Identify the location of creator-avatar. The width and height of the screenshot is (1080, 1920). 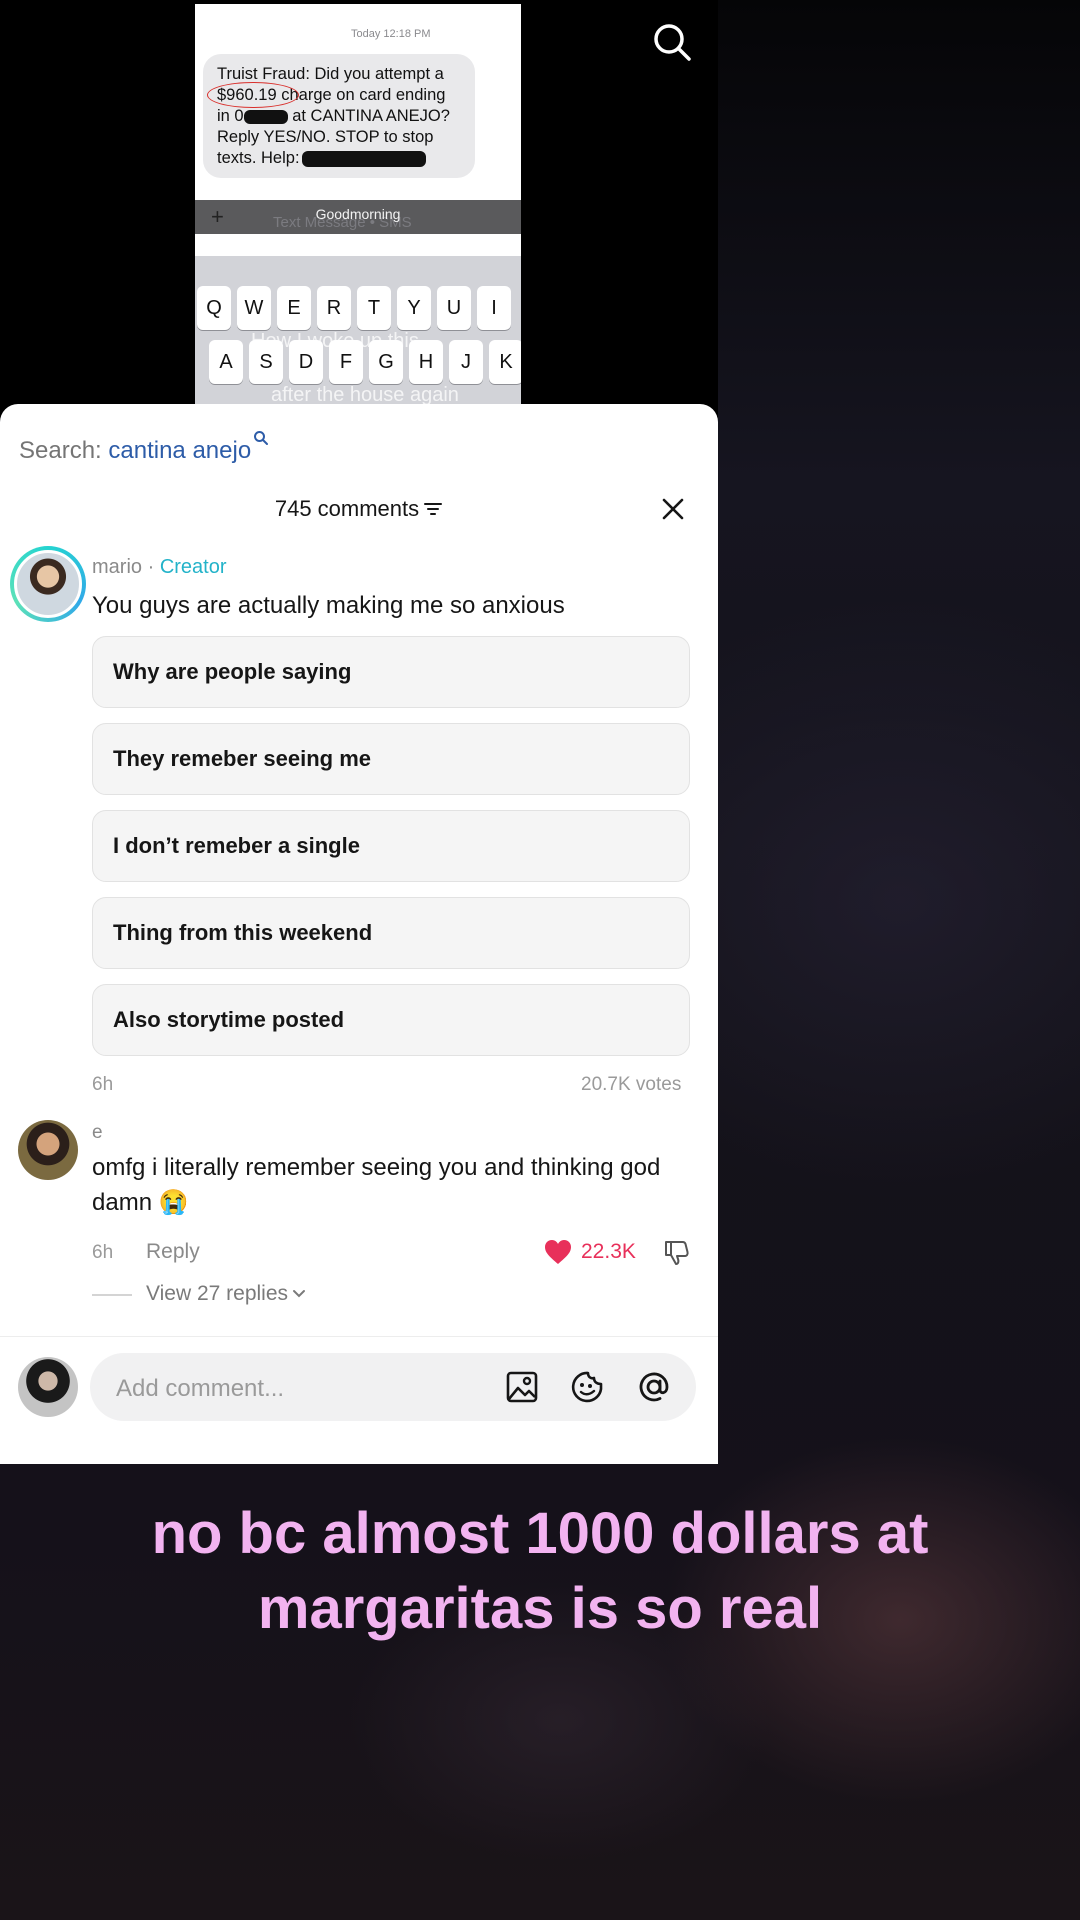
(48, 584).